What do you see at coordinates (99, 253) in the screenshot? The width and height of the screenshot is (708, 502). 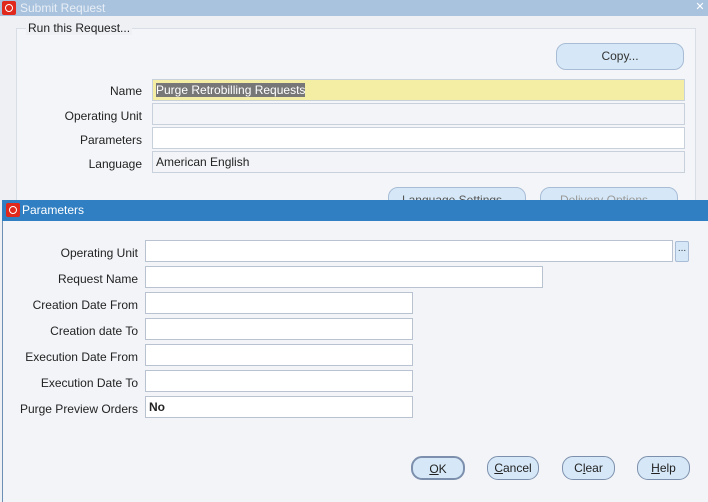 I see `param-label-operating-unit: Operating Unit` at bounding box center [99, 253].